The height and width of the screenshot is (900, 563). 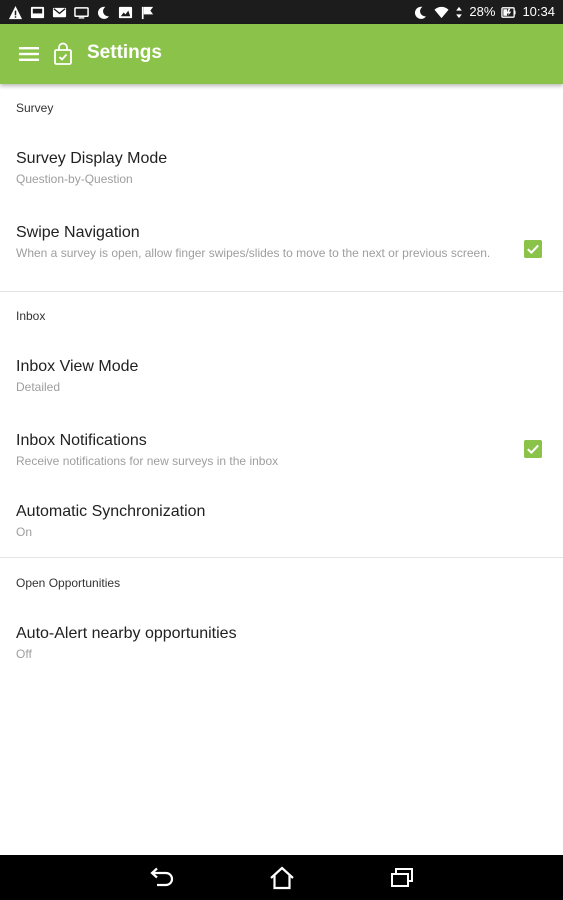 What do you see at coordinates (281, 12) in the screenshot?
I see `status-bar: 28% 10:34` at bounding box center [281, 12].